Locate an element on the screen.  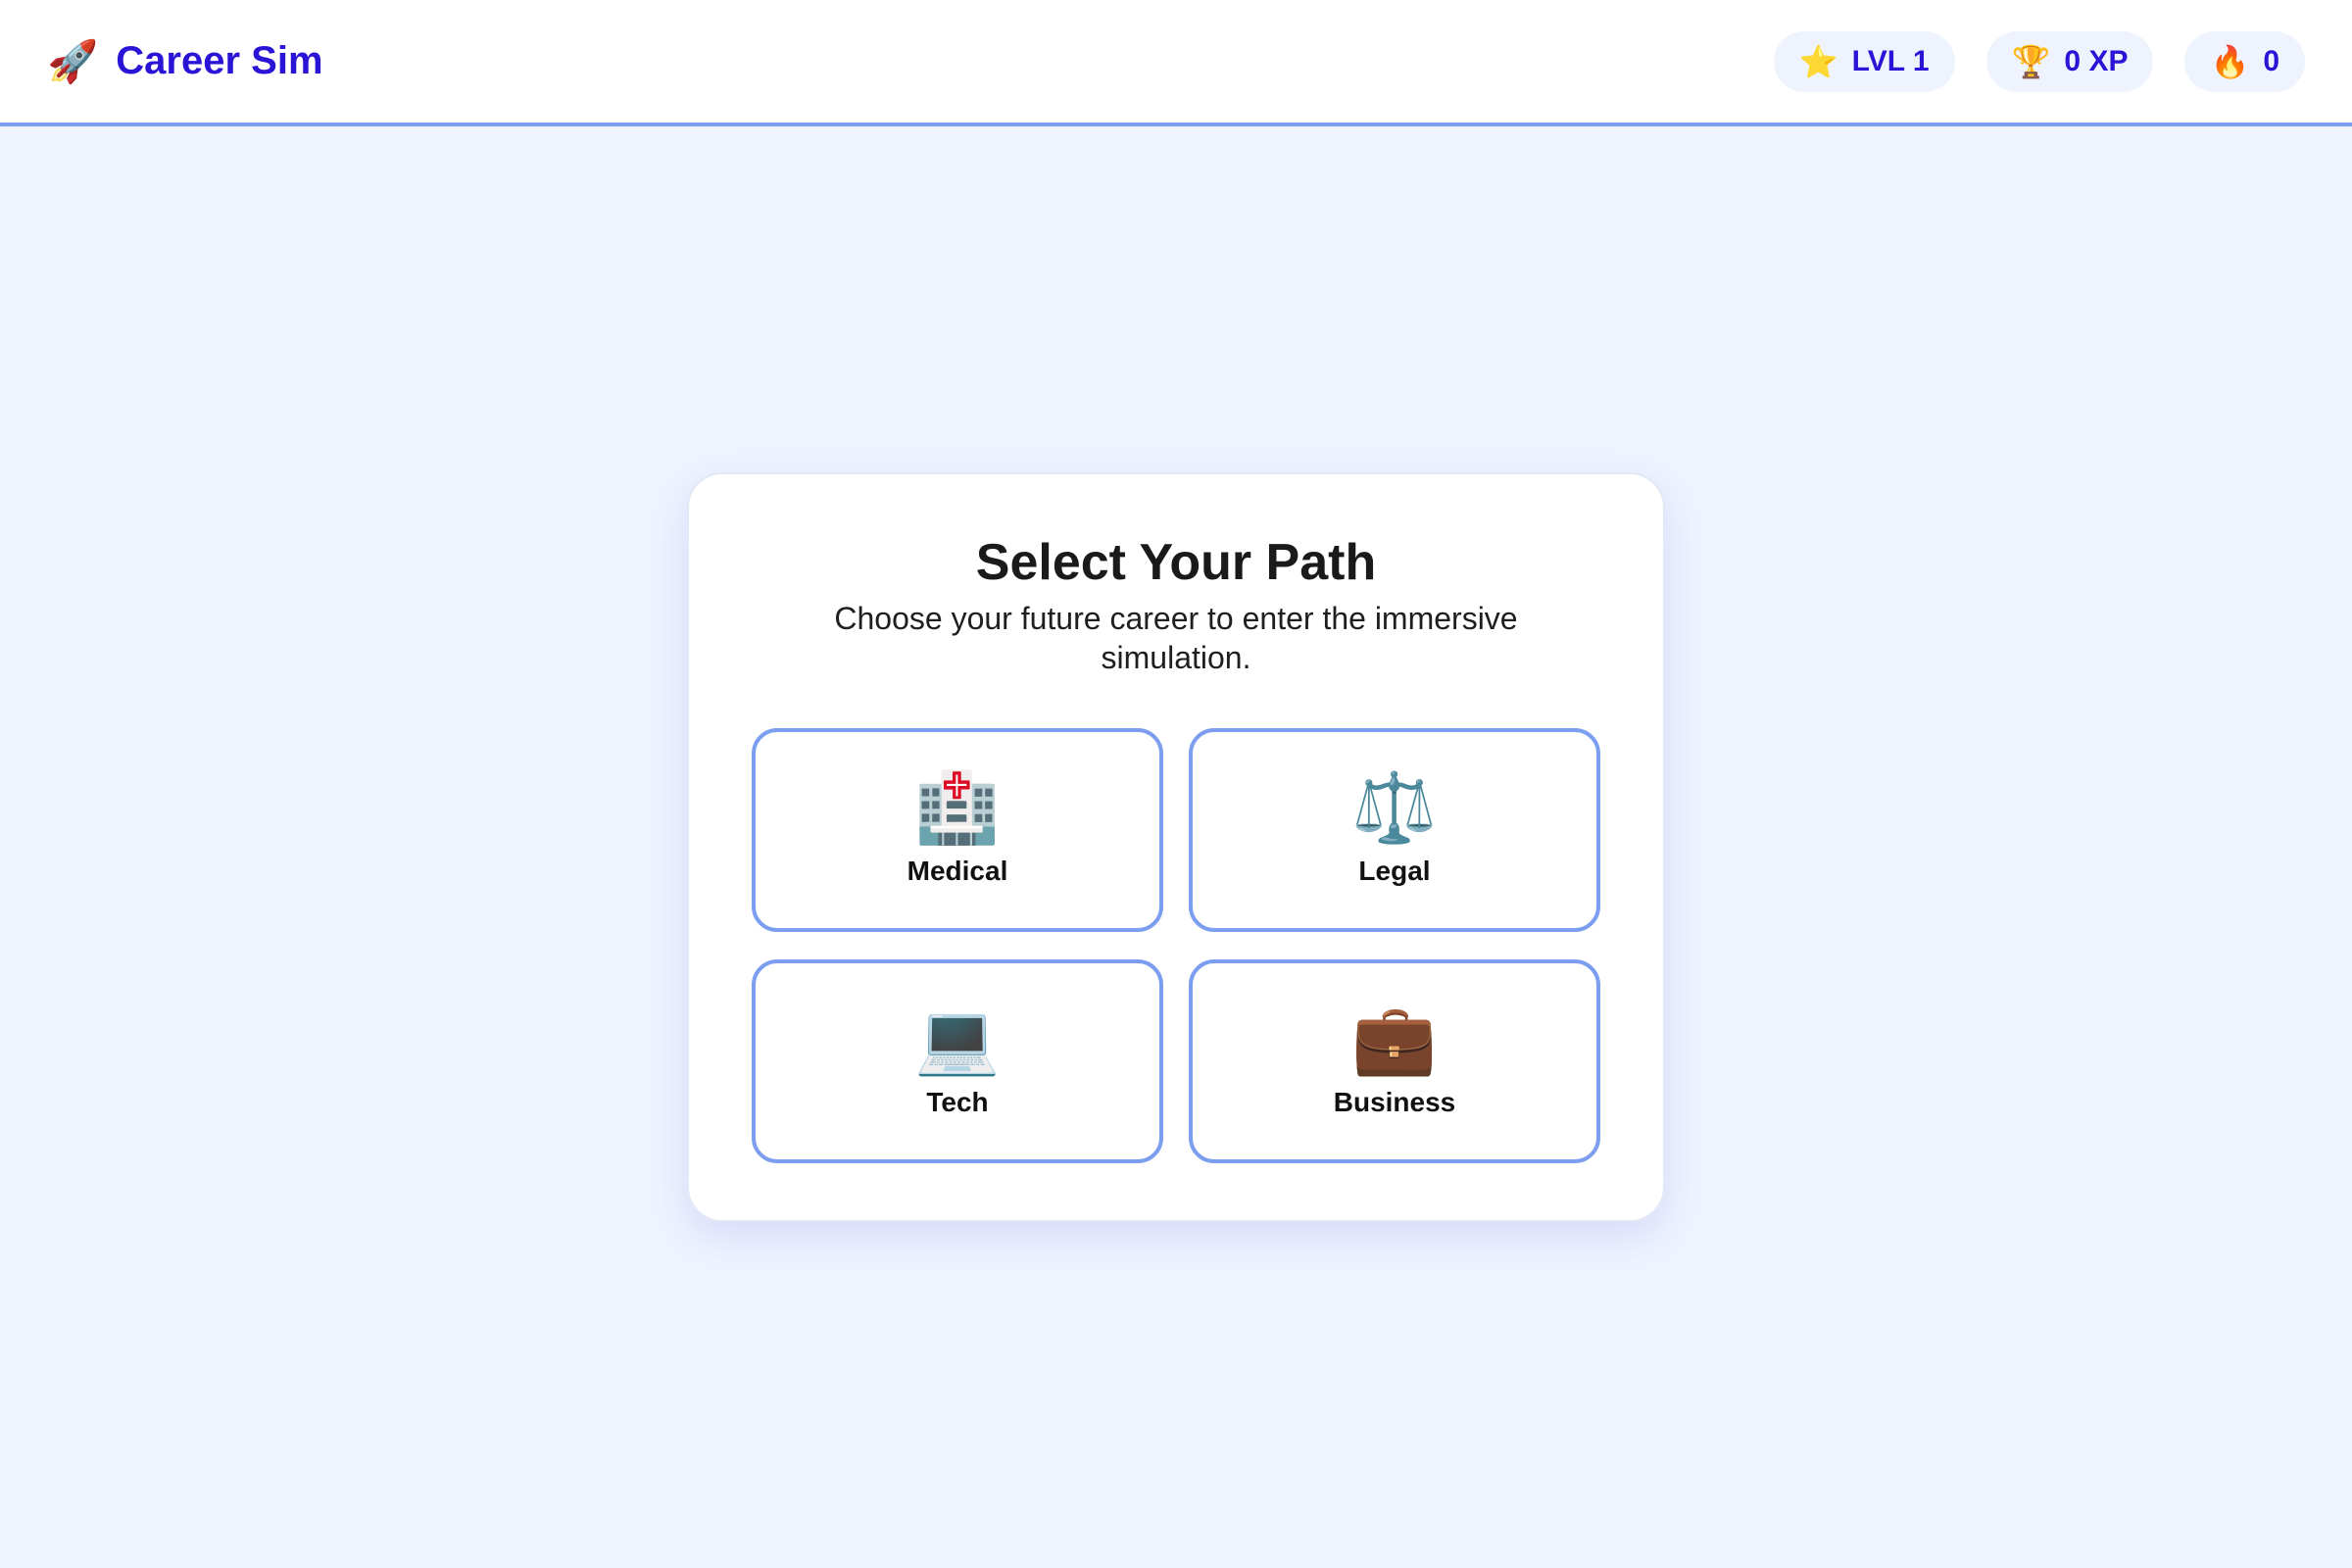
level-badge: ⭐ LVL 1 is located at coordinates (1864, 61).